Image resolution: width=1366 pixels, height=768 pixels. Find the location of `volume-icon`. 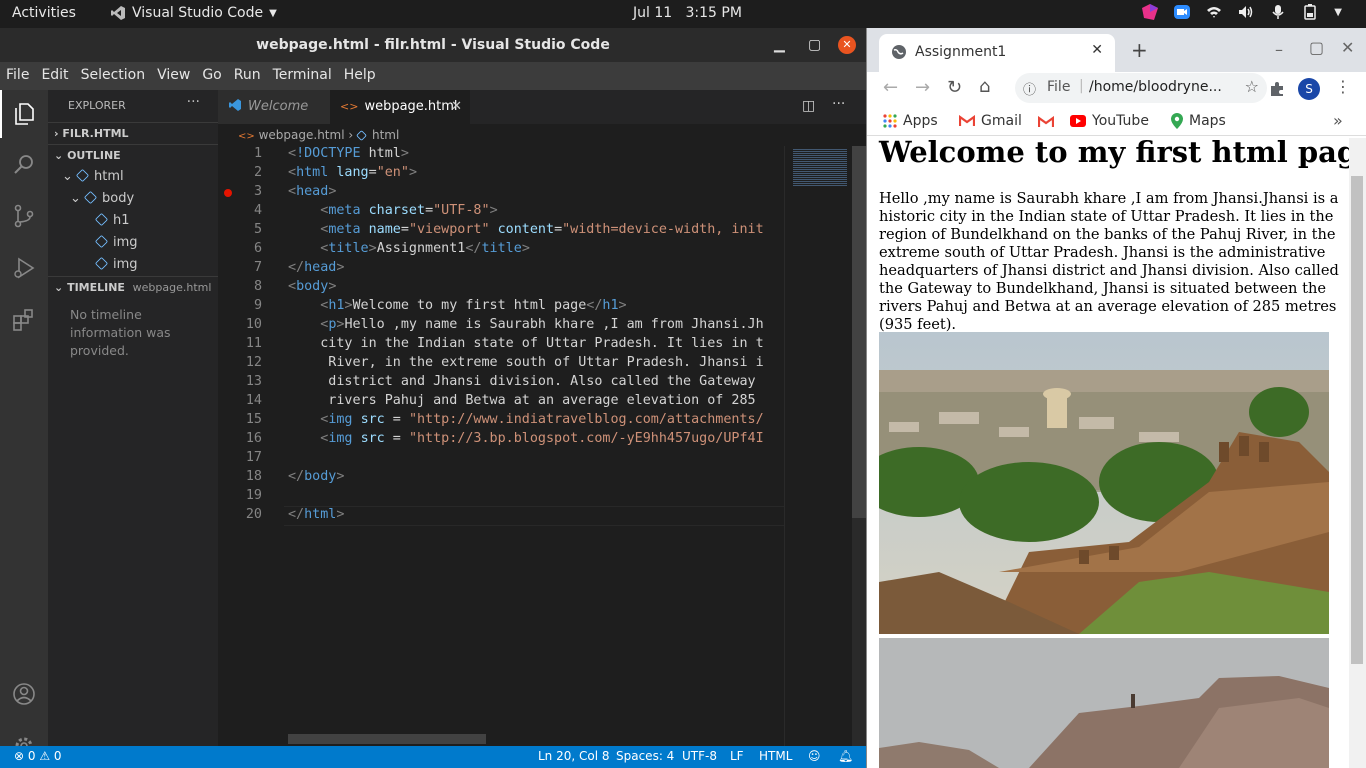

volume-icon is located at coordinates (1246, 12).